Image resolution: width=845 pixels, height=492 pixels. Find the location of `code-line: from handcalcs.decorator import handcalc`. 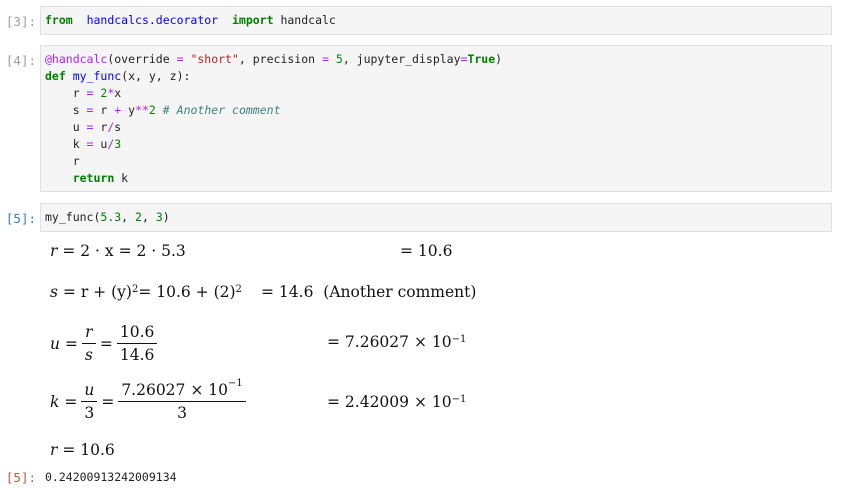

code-line: from handcalcs.decorator import handcalc is located at coordinates (190, 20).